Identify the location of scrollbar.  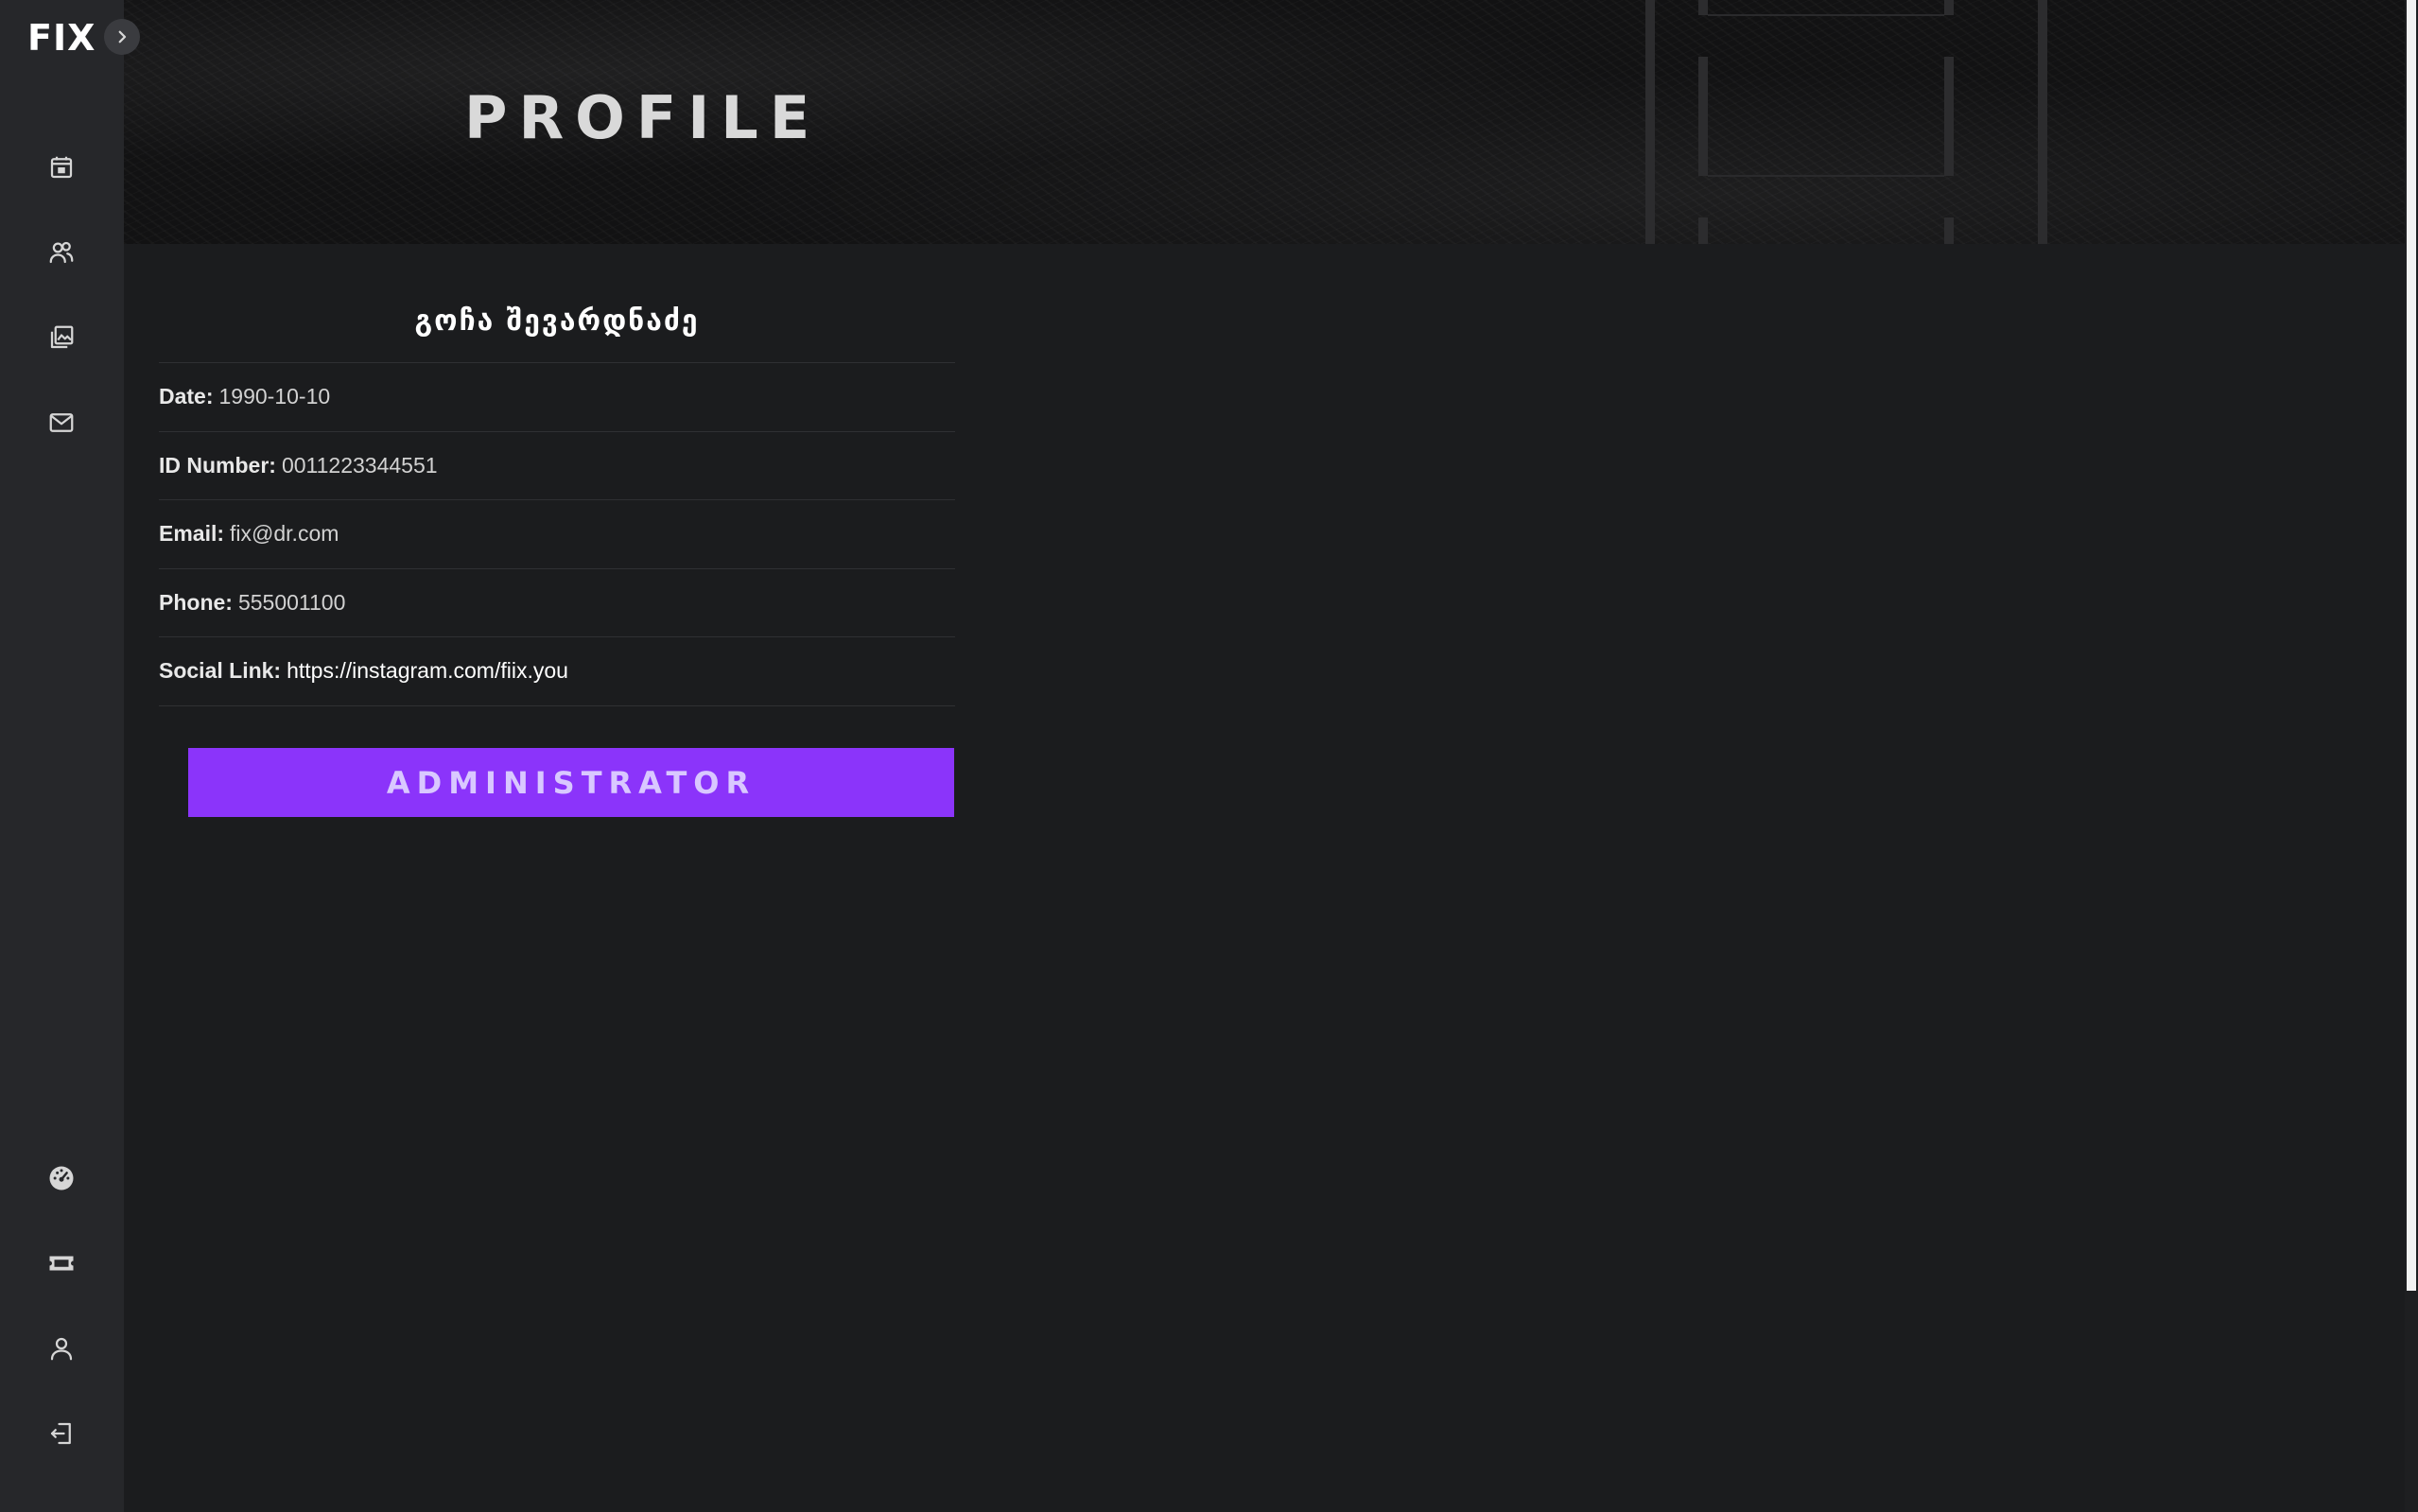
(2411, 756).